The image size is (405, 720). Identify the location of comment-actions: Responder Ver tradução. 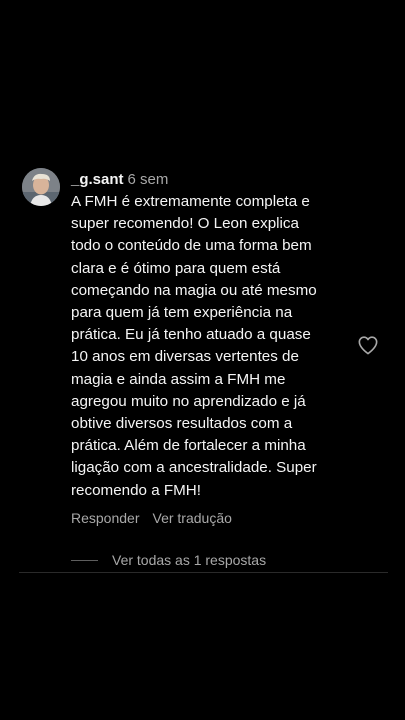
(151, 518).